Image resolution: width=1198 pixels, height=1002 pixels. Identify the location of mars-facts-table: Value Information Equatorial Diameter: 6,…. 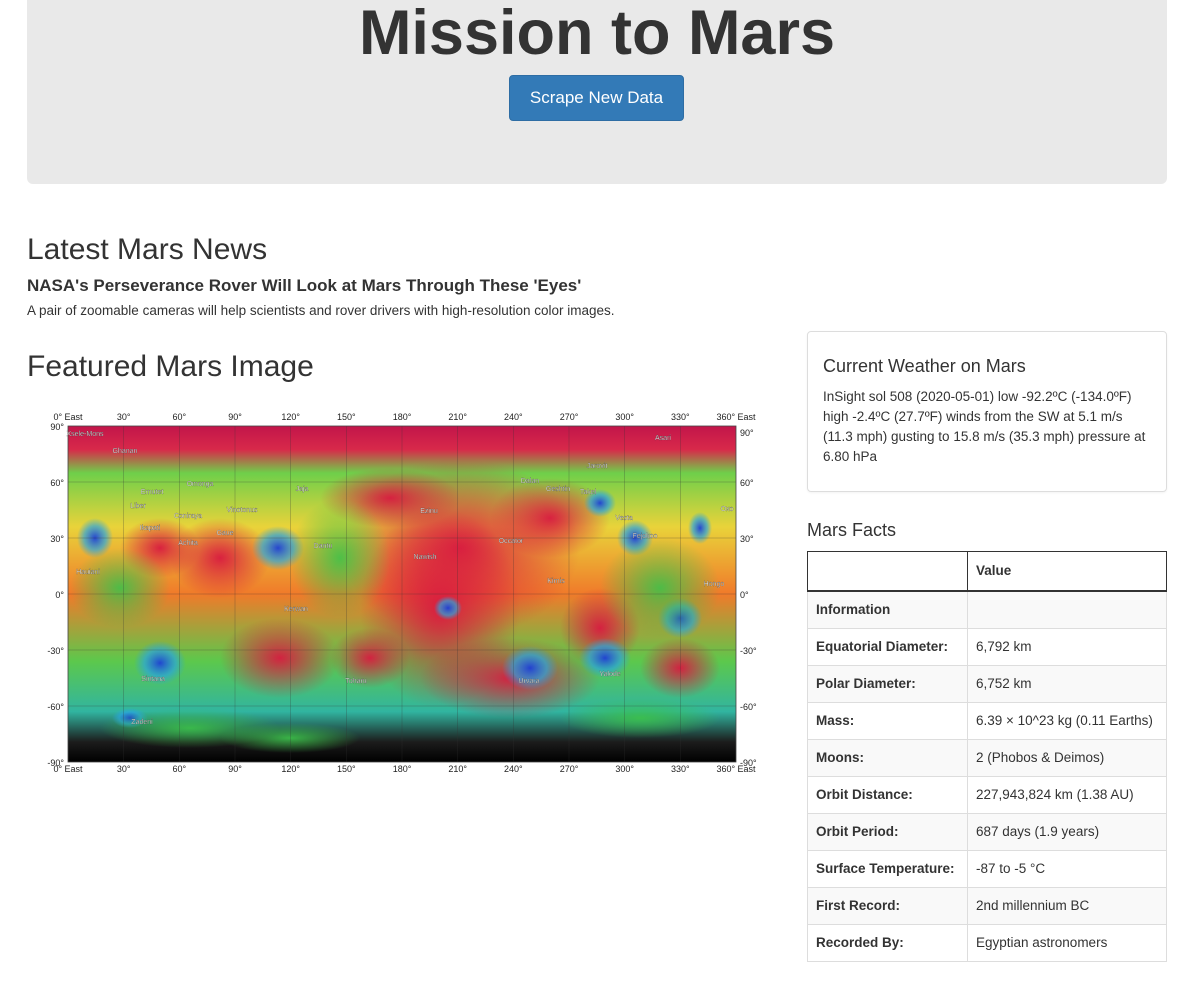
(987, 756).